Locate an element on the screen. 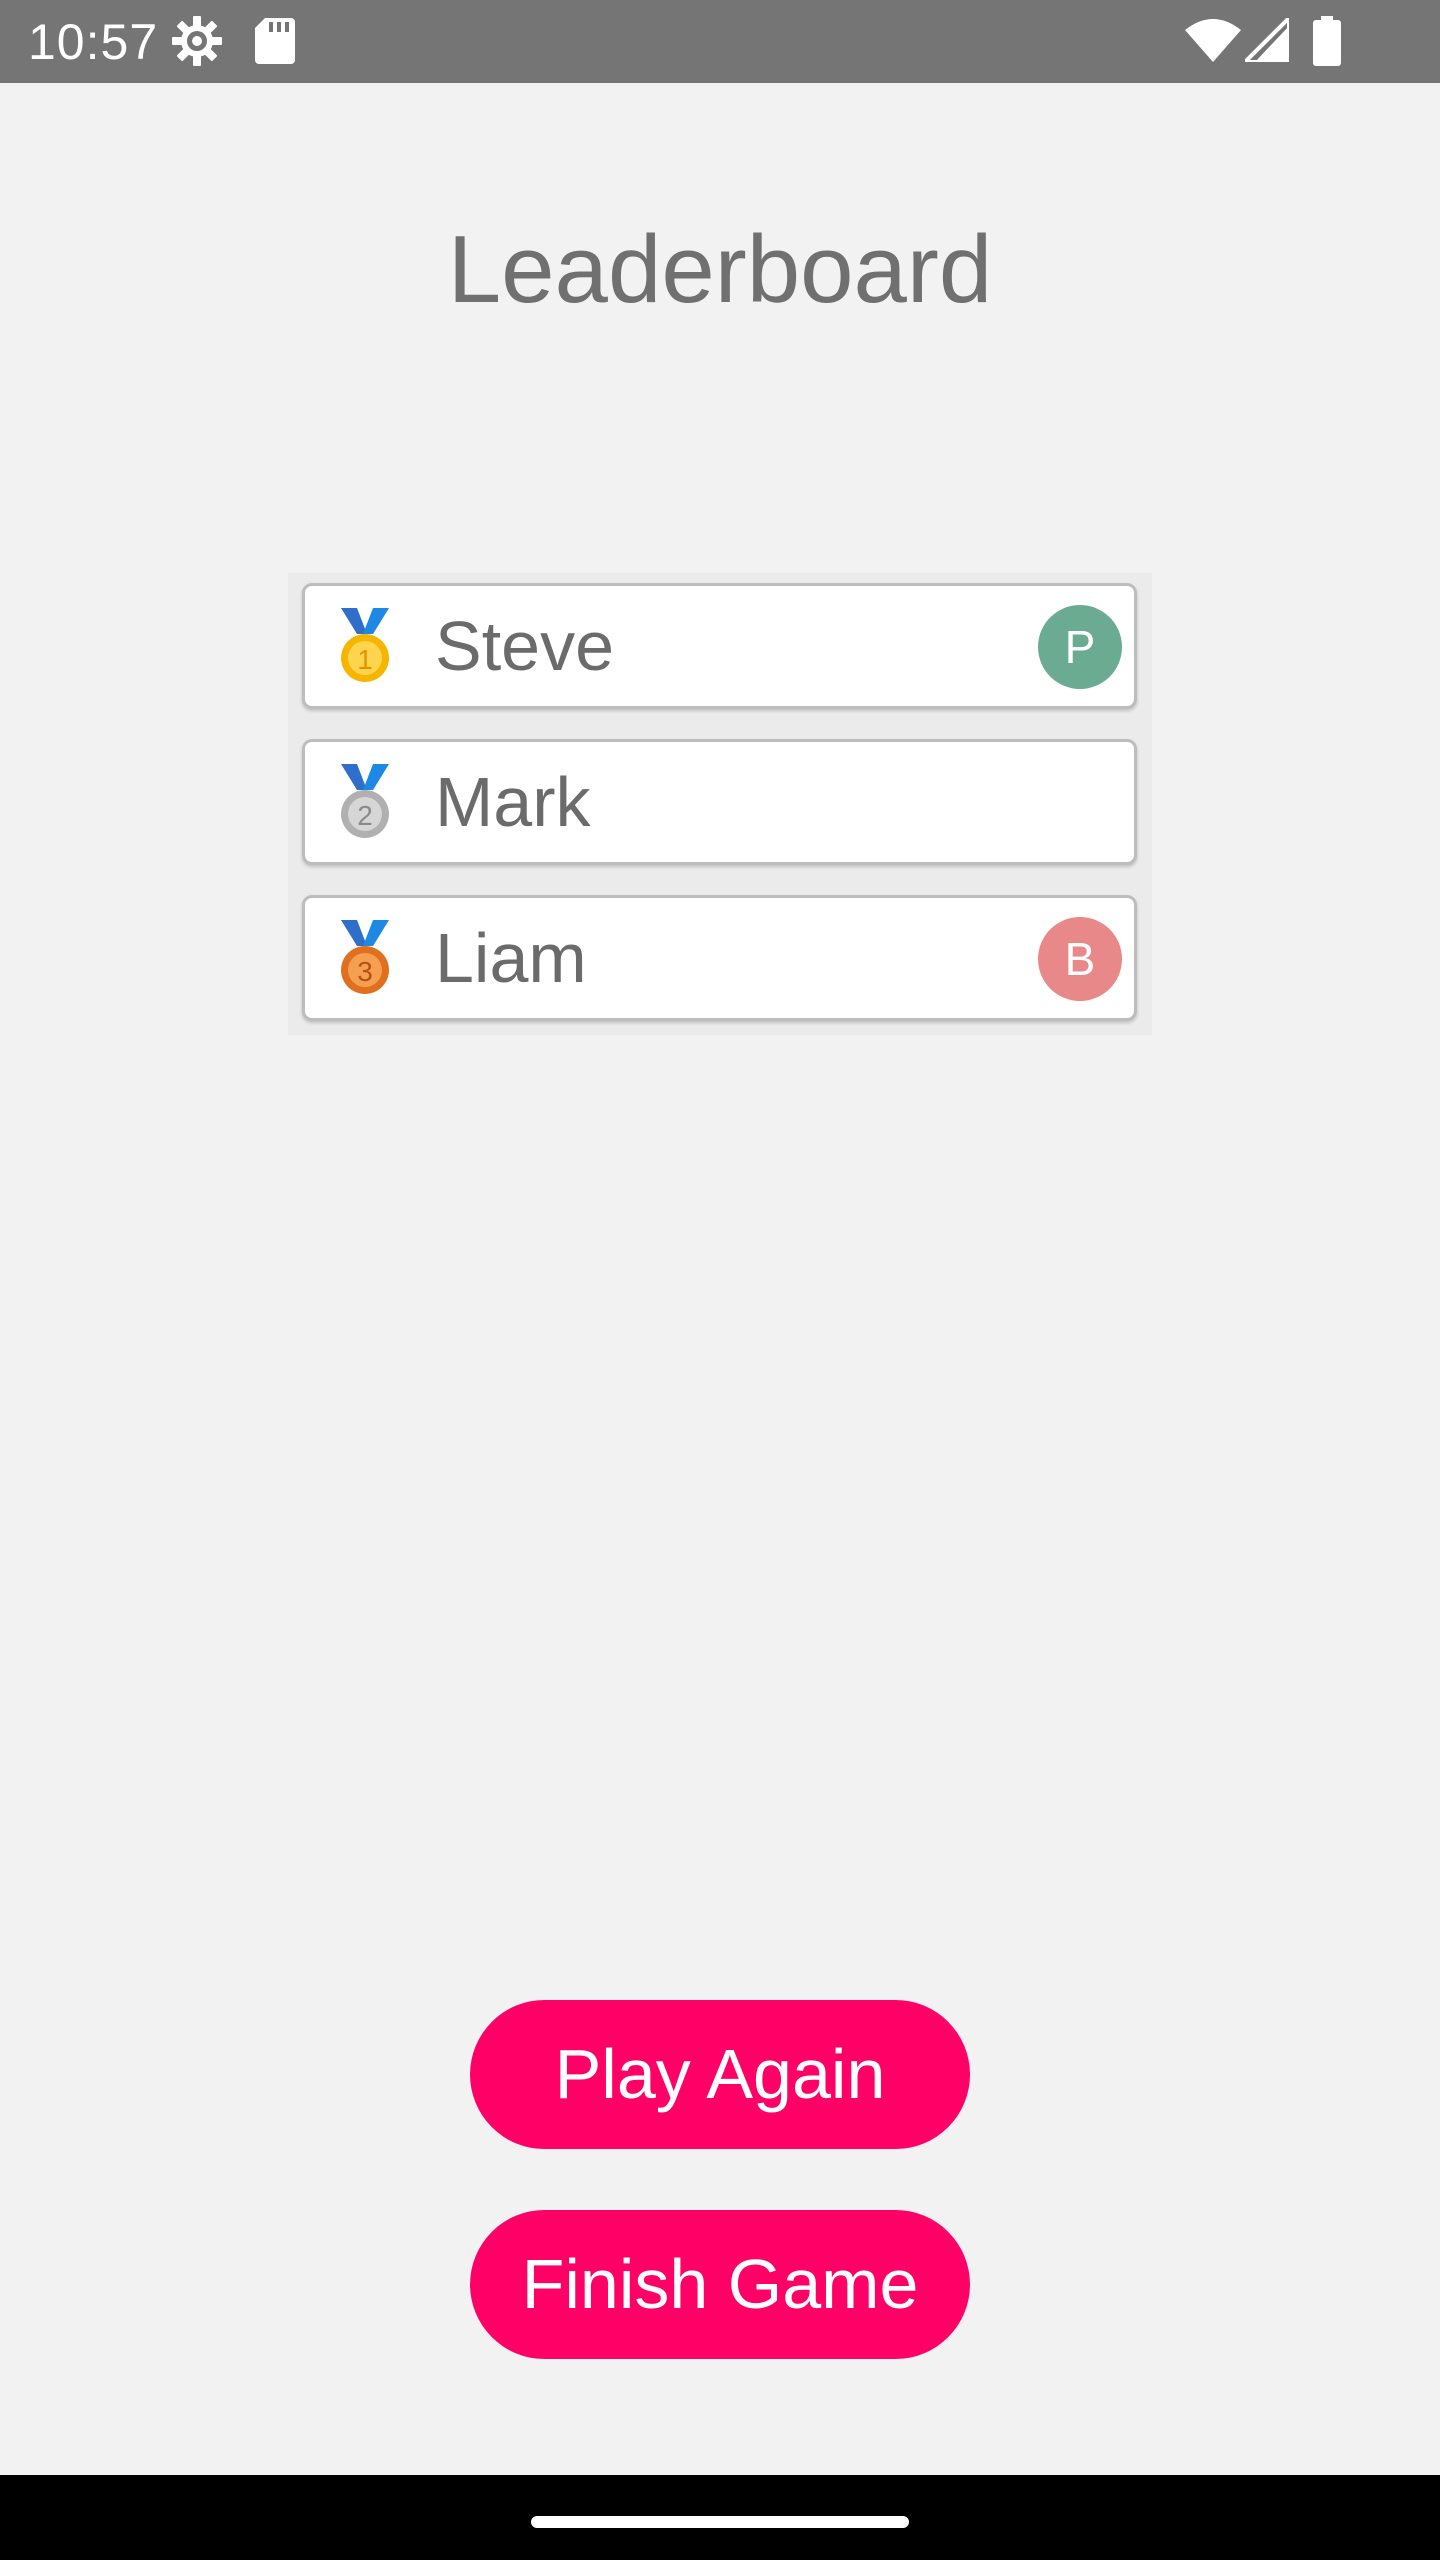 The width and height of the screenshot is (1440, 2560). player-name: Liam is located at coordinates (511, 958).